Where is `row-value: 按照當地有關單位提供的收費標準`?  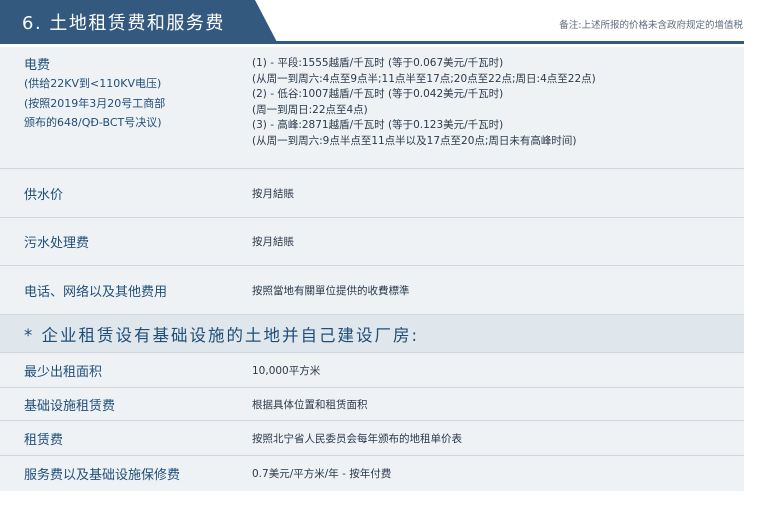
row-value: 按照當地有關單位提供的收費標準 is located at coordinates (331, 290).